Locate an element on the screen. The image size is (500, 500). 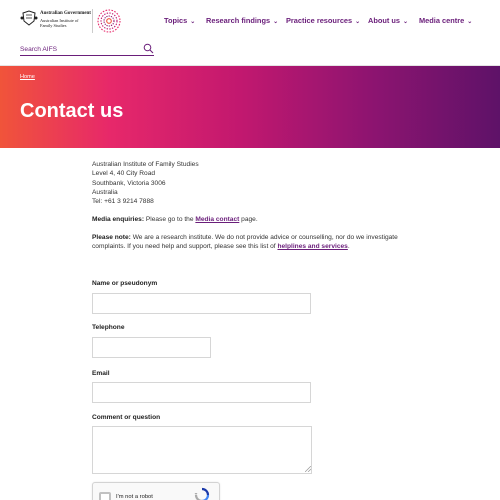
page-title: Contact us is located at coordinates (72, 111).